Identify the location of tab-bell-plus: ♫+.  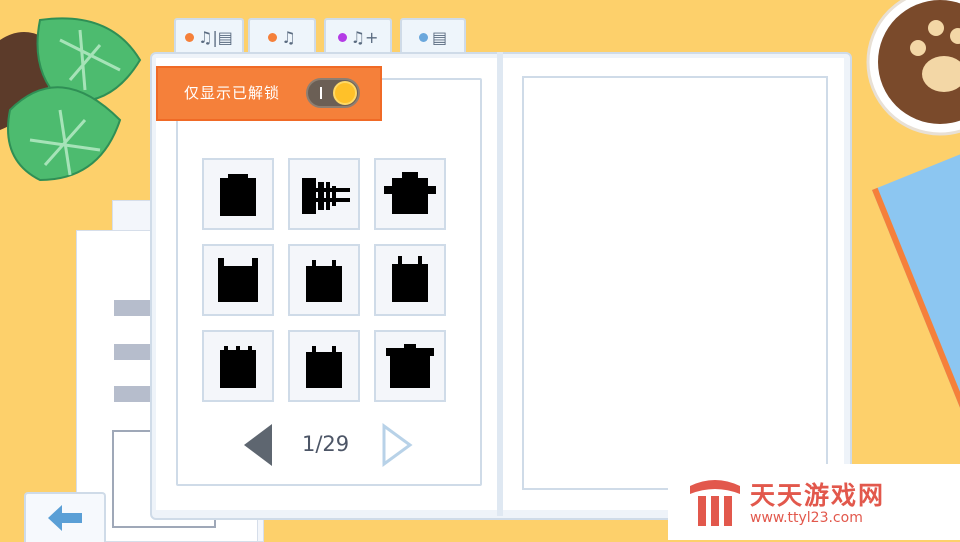
(358, 36).